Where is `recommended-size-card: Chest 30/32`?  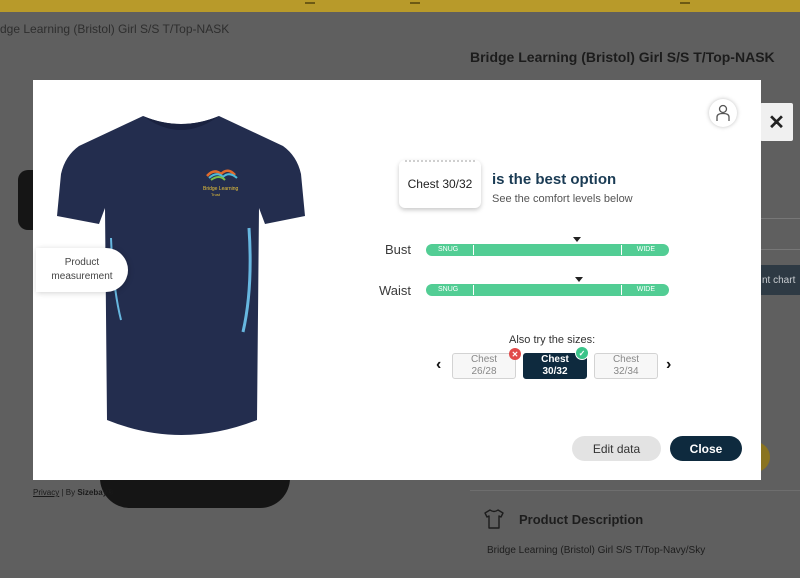 recommended-size-card: Chest 30/32 is located at coordinates (440, 184).